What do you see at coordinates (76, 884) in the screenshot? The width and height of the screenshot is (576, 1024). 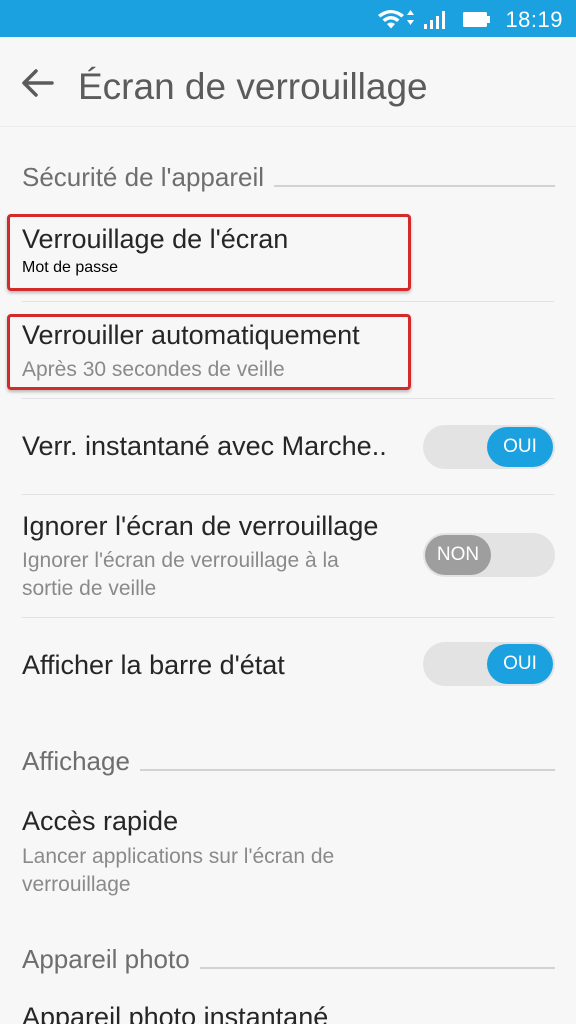 I see `setting-subtitle-line-2: verrouillage` at bounding box center [76, 884].